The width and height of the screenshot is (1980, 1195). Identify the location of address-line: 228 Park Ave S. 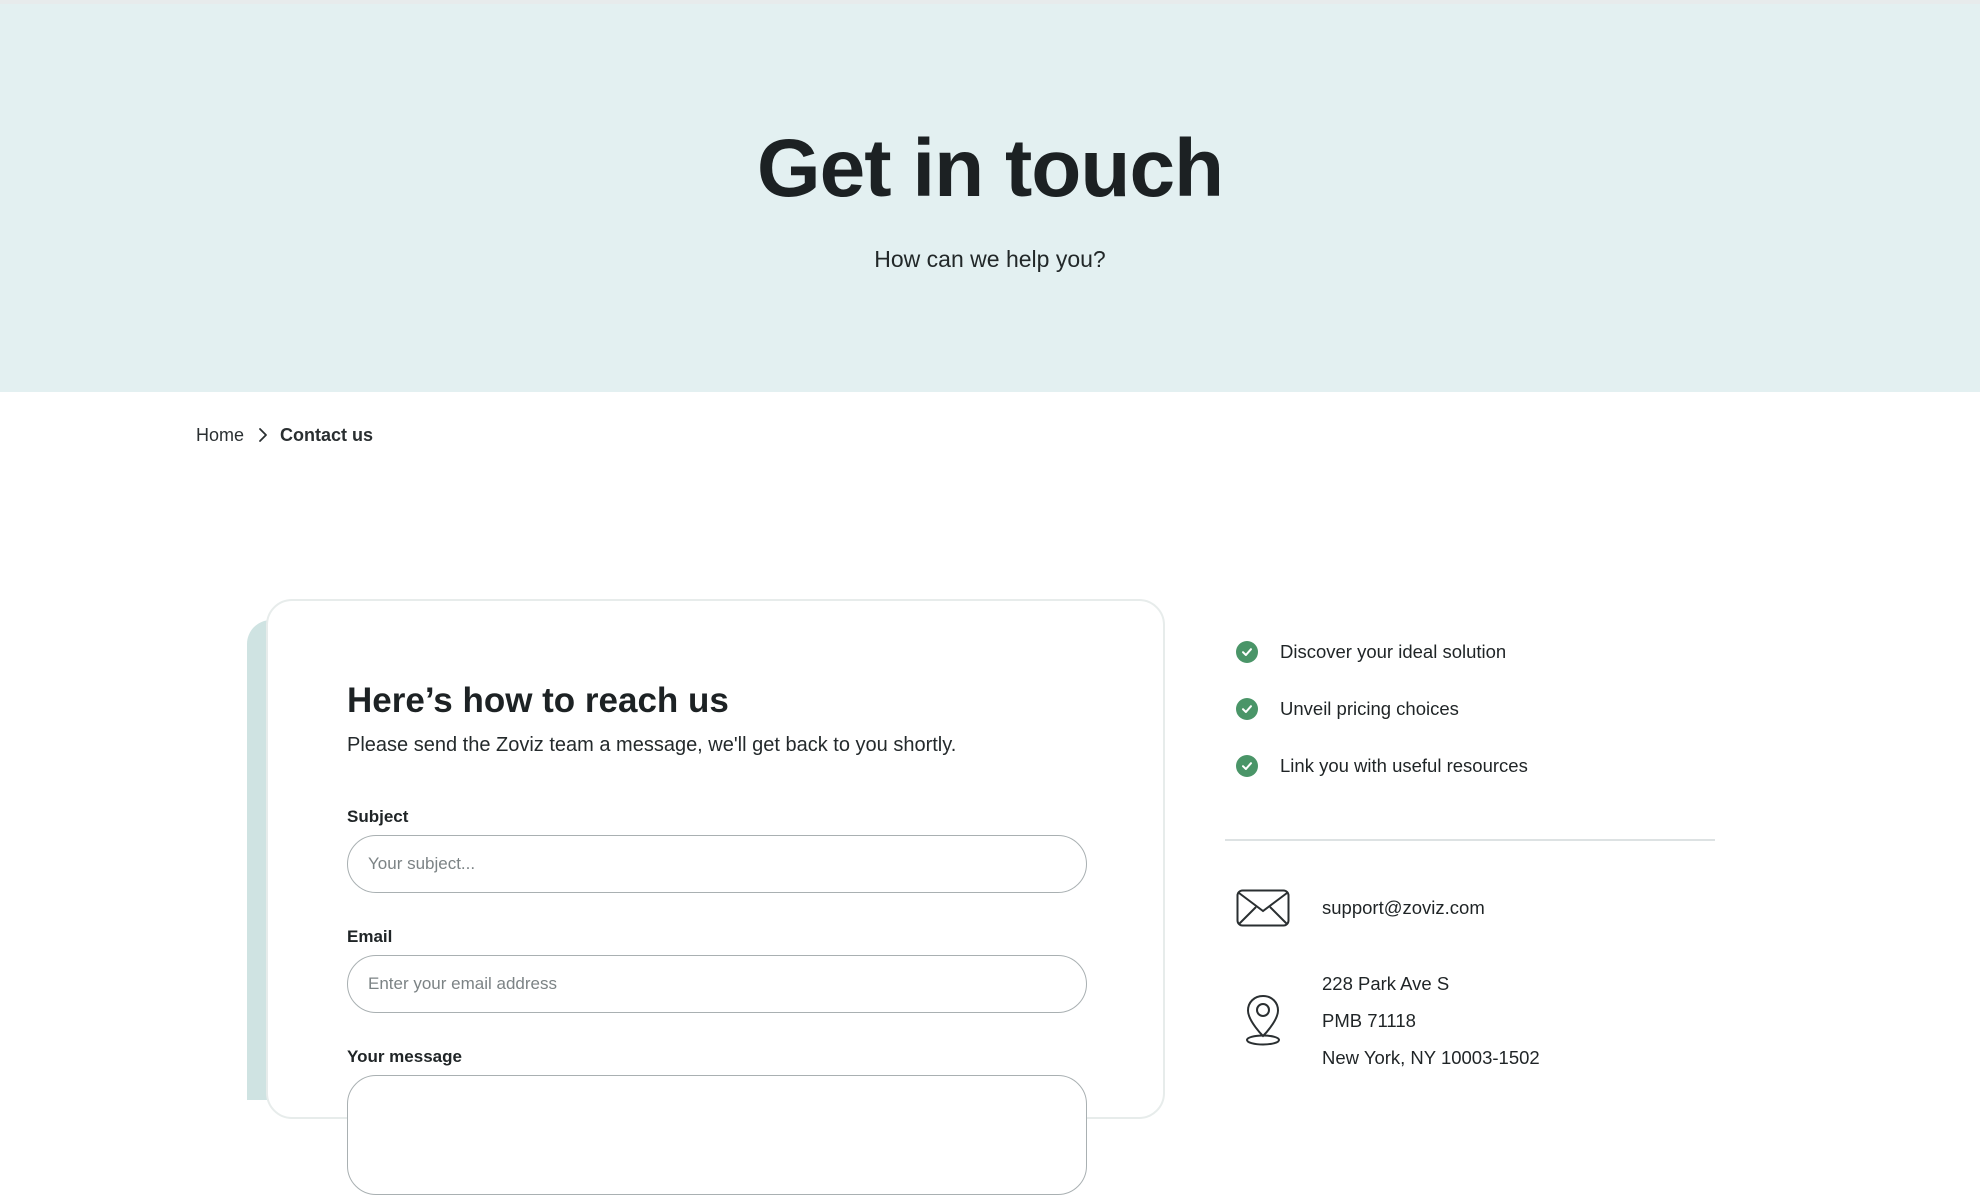
(1386, 983).